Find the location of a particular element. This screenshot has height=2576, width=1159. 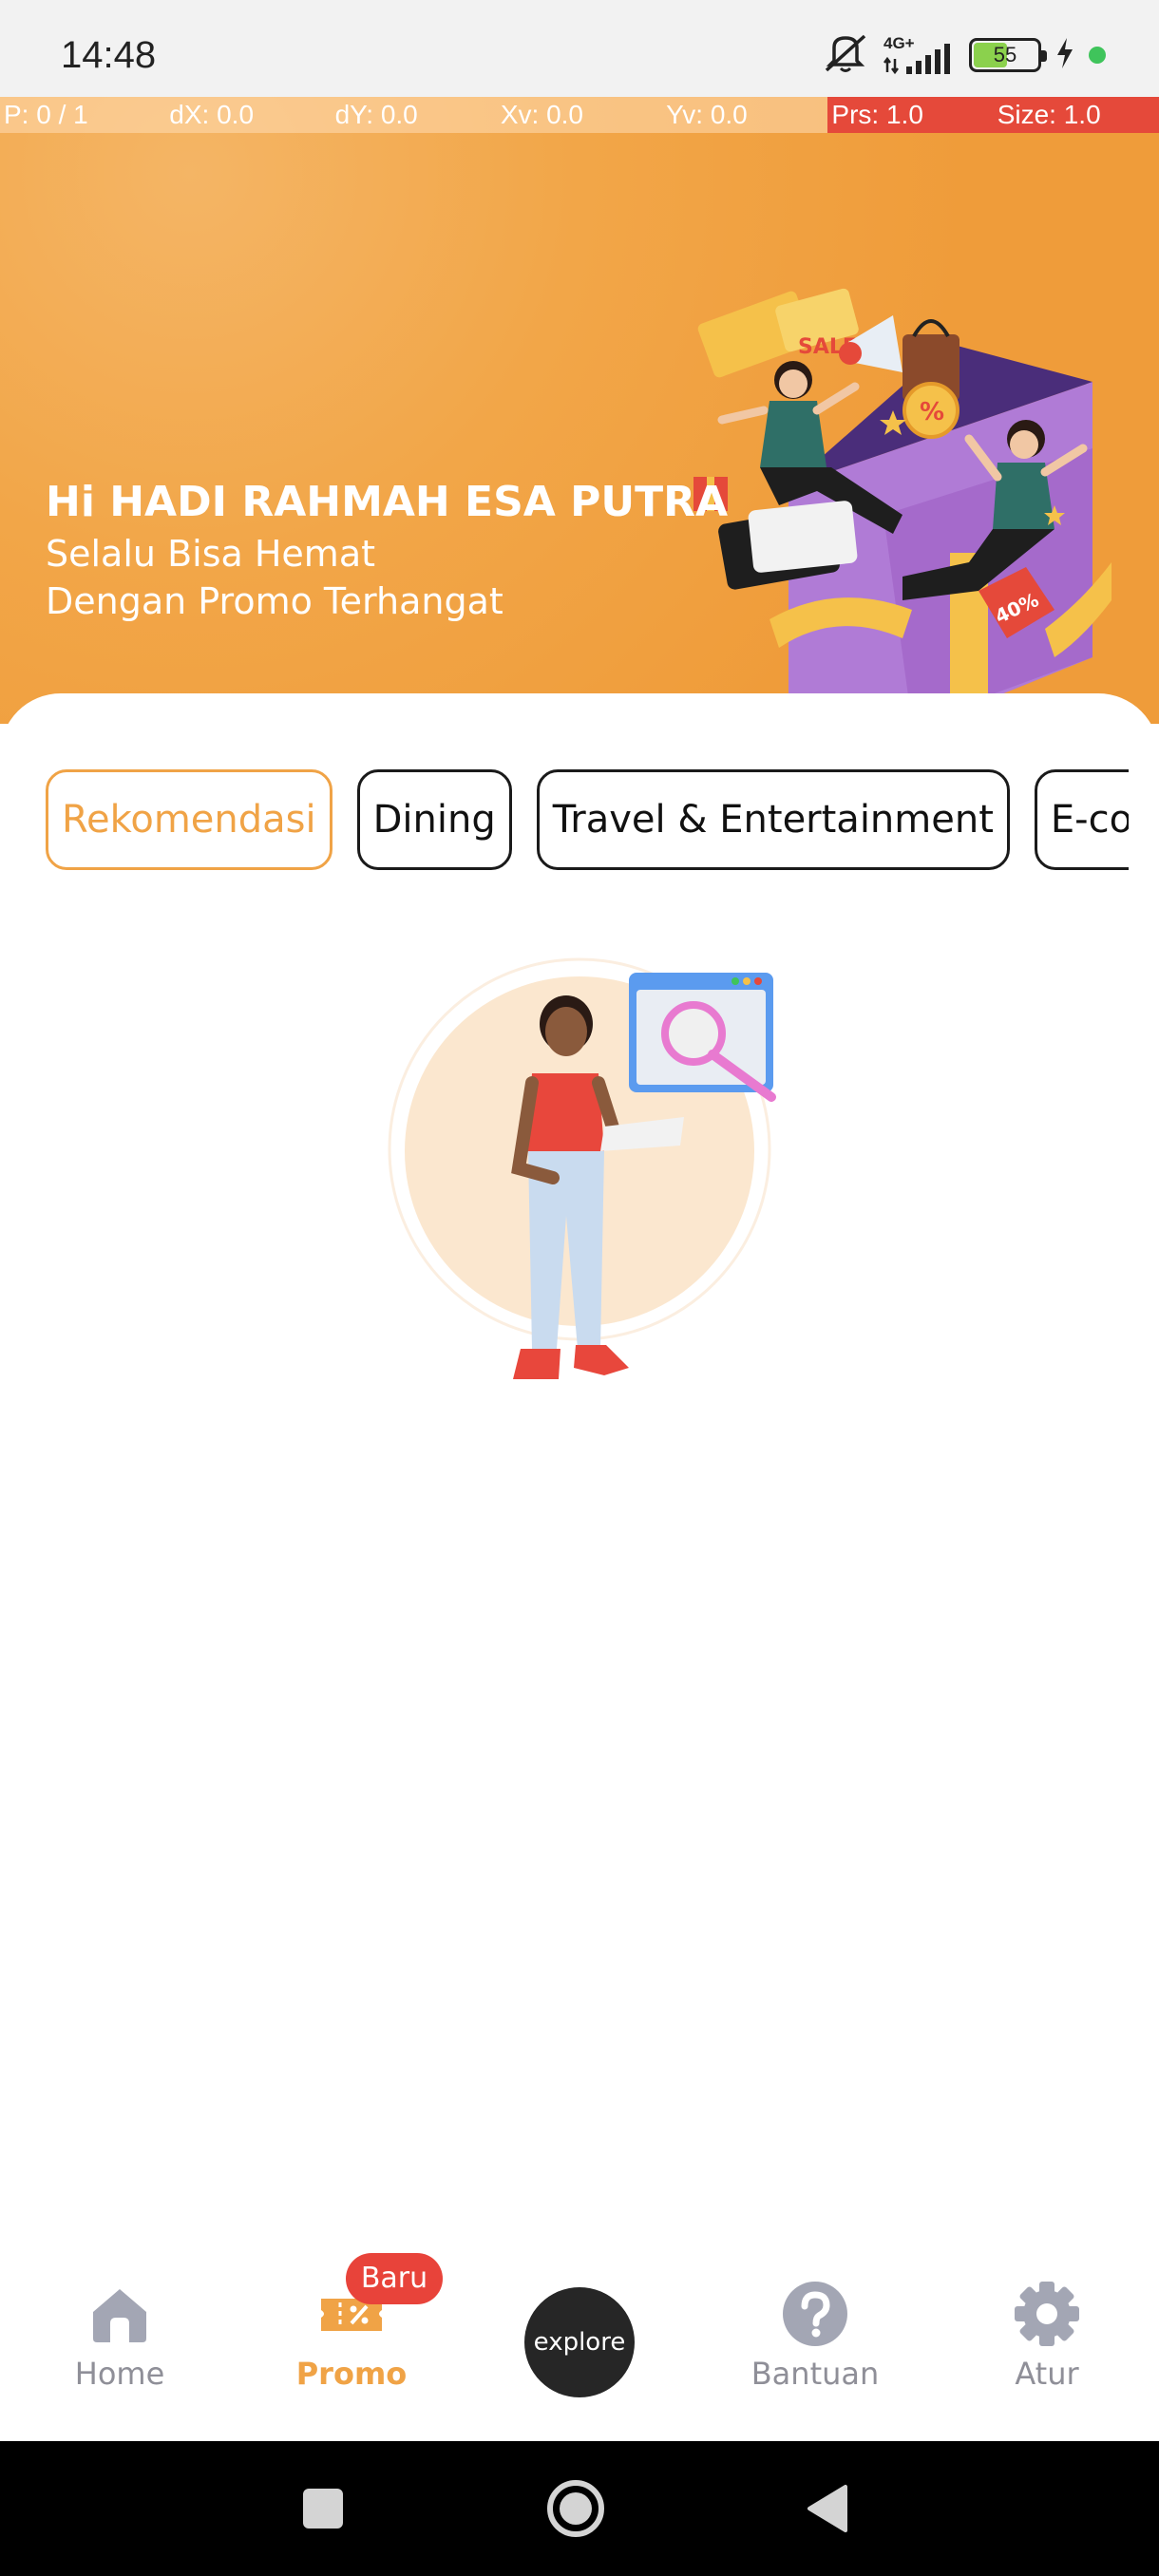

user-greeting: Hi HADI RAHMAH ESA PUTRA is located at coordinates (387, 502).